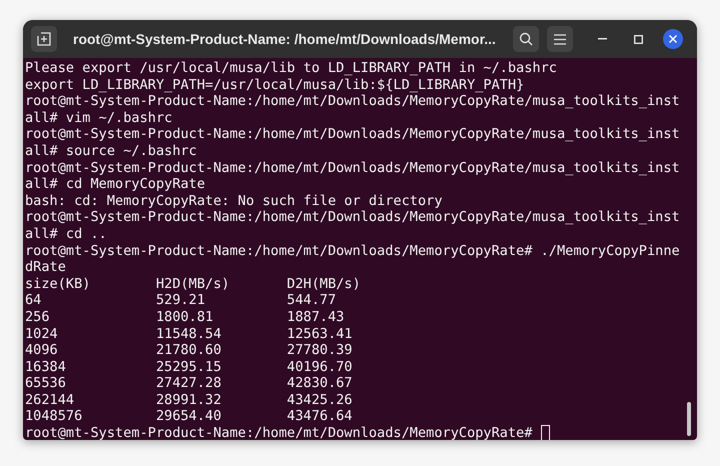 Image resolution: width=720 pixels, height=466 pixels. I want to click on terminal-line: bash: cd: MemoryCopyRate: No such file or directory, so click(233, 200).